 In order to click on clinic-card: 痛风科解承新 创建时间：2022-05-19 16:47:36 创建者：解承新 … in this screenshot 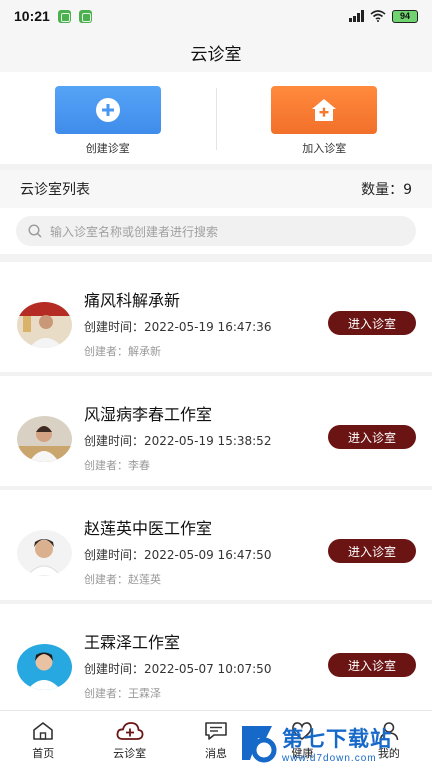, I will do `click(216, 317)`.